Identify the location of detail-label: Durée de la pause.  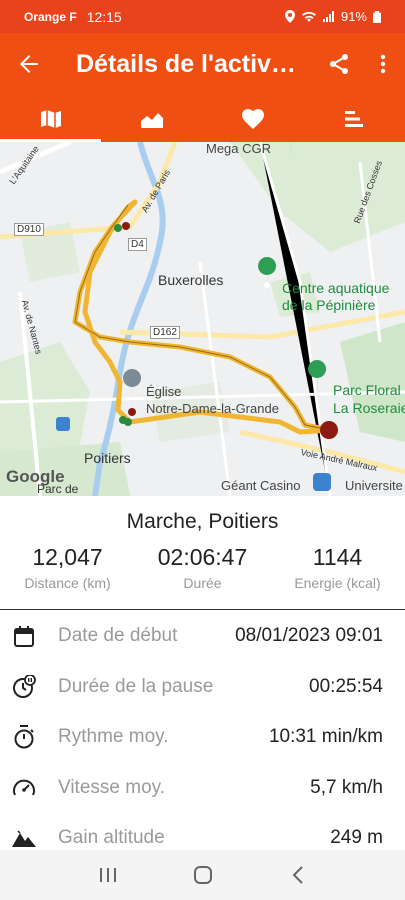
(136, 686).